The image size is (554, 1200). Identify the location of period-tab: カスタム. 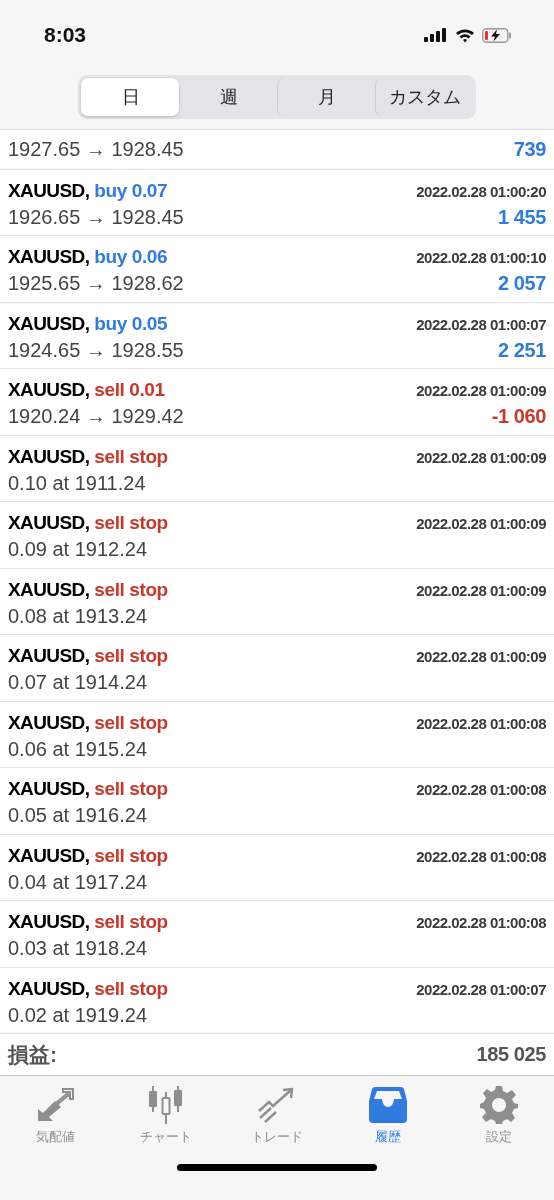
(424, 97).